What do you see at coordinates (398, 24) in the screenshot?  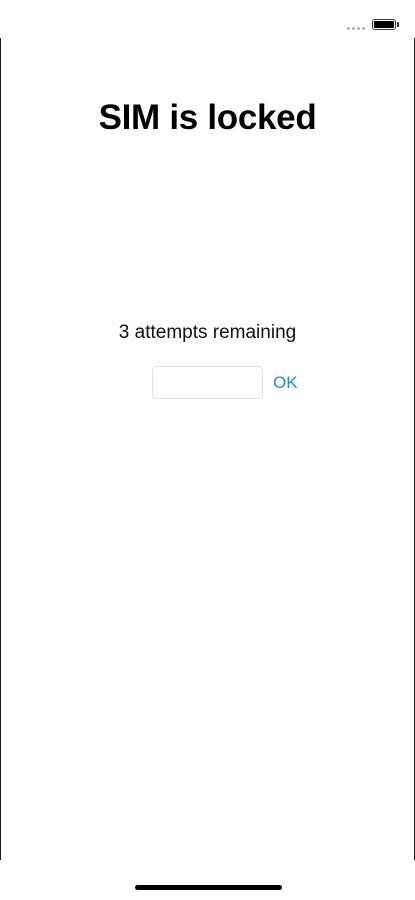 I see `battery-tip` at bounding box center [398, 24].